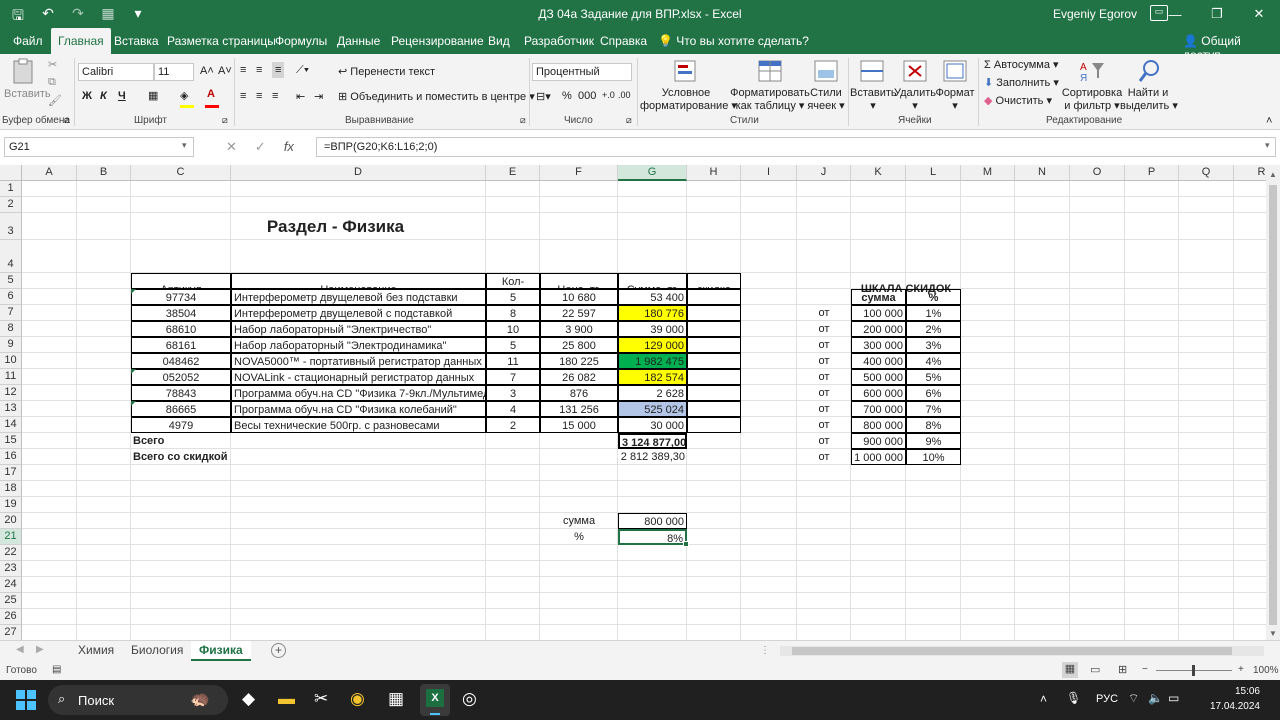  I want to click on item-qty: 2, so click(513, 425).